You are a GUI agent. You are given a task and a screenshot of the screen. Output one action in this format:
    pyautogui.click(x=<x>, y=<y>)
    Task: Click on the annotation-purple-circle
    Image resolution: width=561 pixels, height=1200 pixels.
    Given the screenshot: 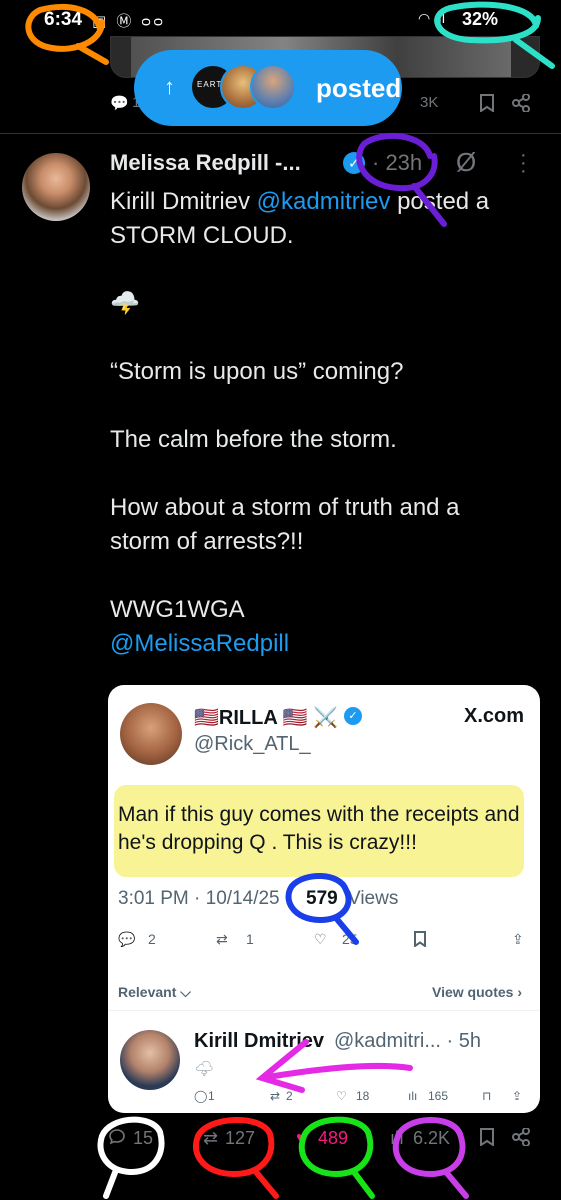 What is the action you would take?
    pyautogui.click(x=401, y=179)
    